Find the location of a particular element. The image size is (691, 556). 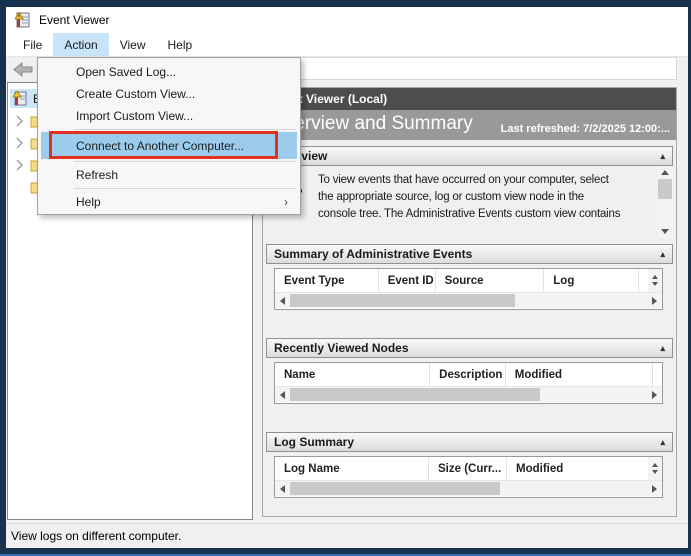

section-overview-title: Overview is located at coordinates (467, 156).